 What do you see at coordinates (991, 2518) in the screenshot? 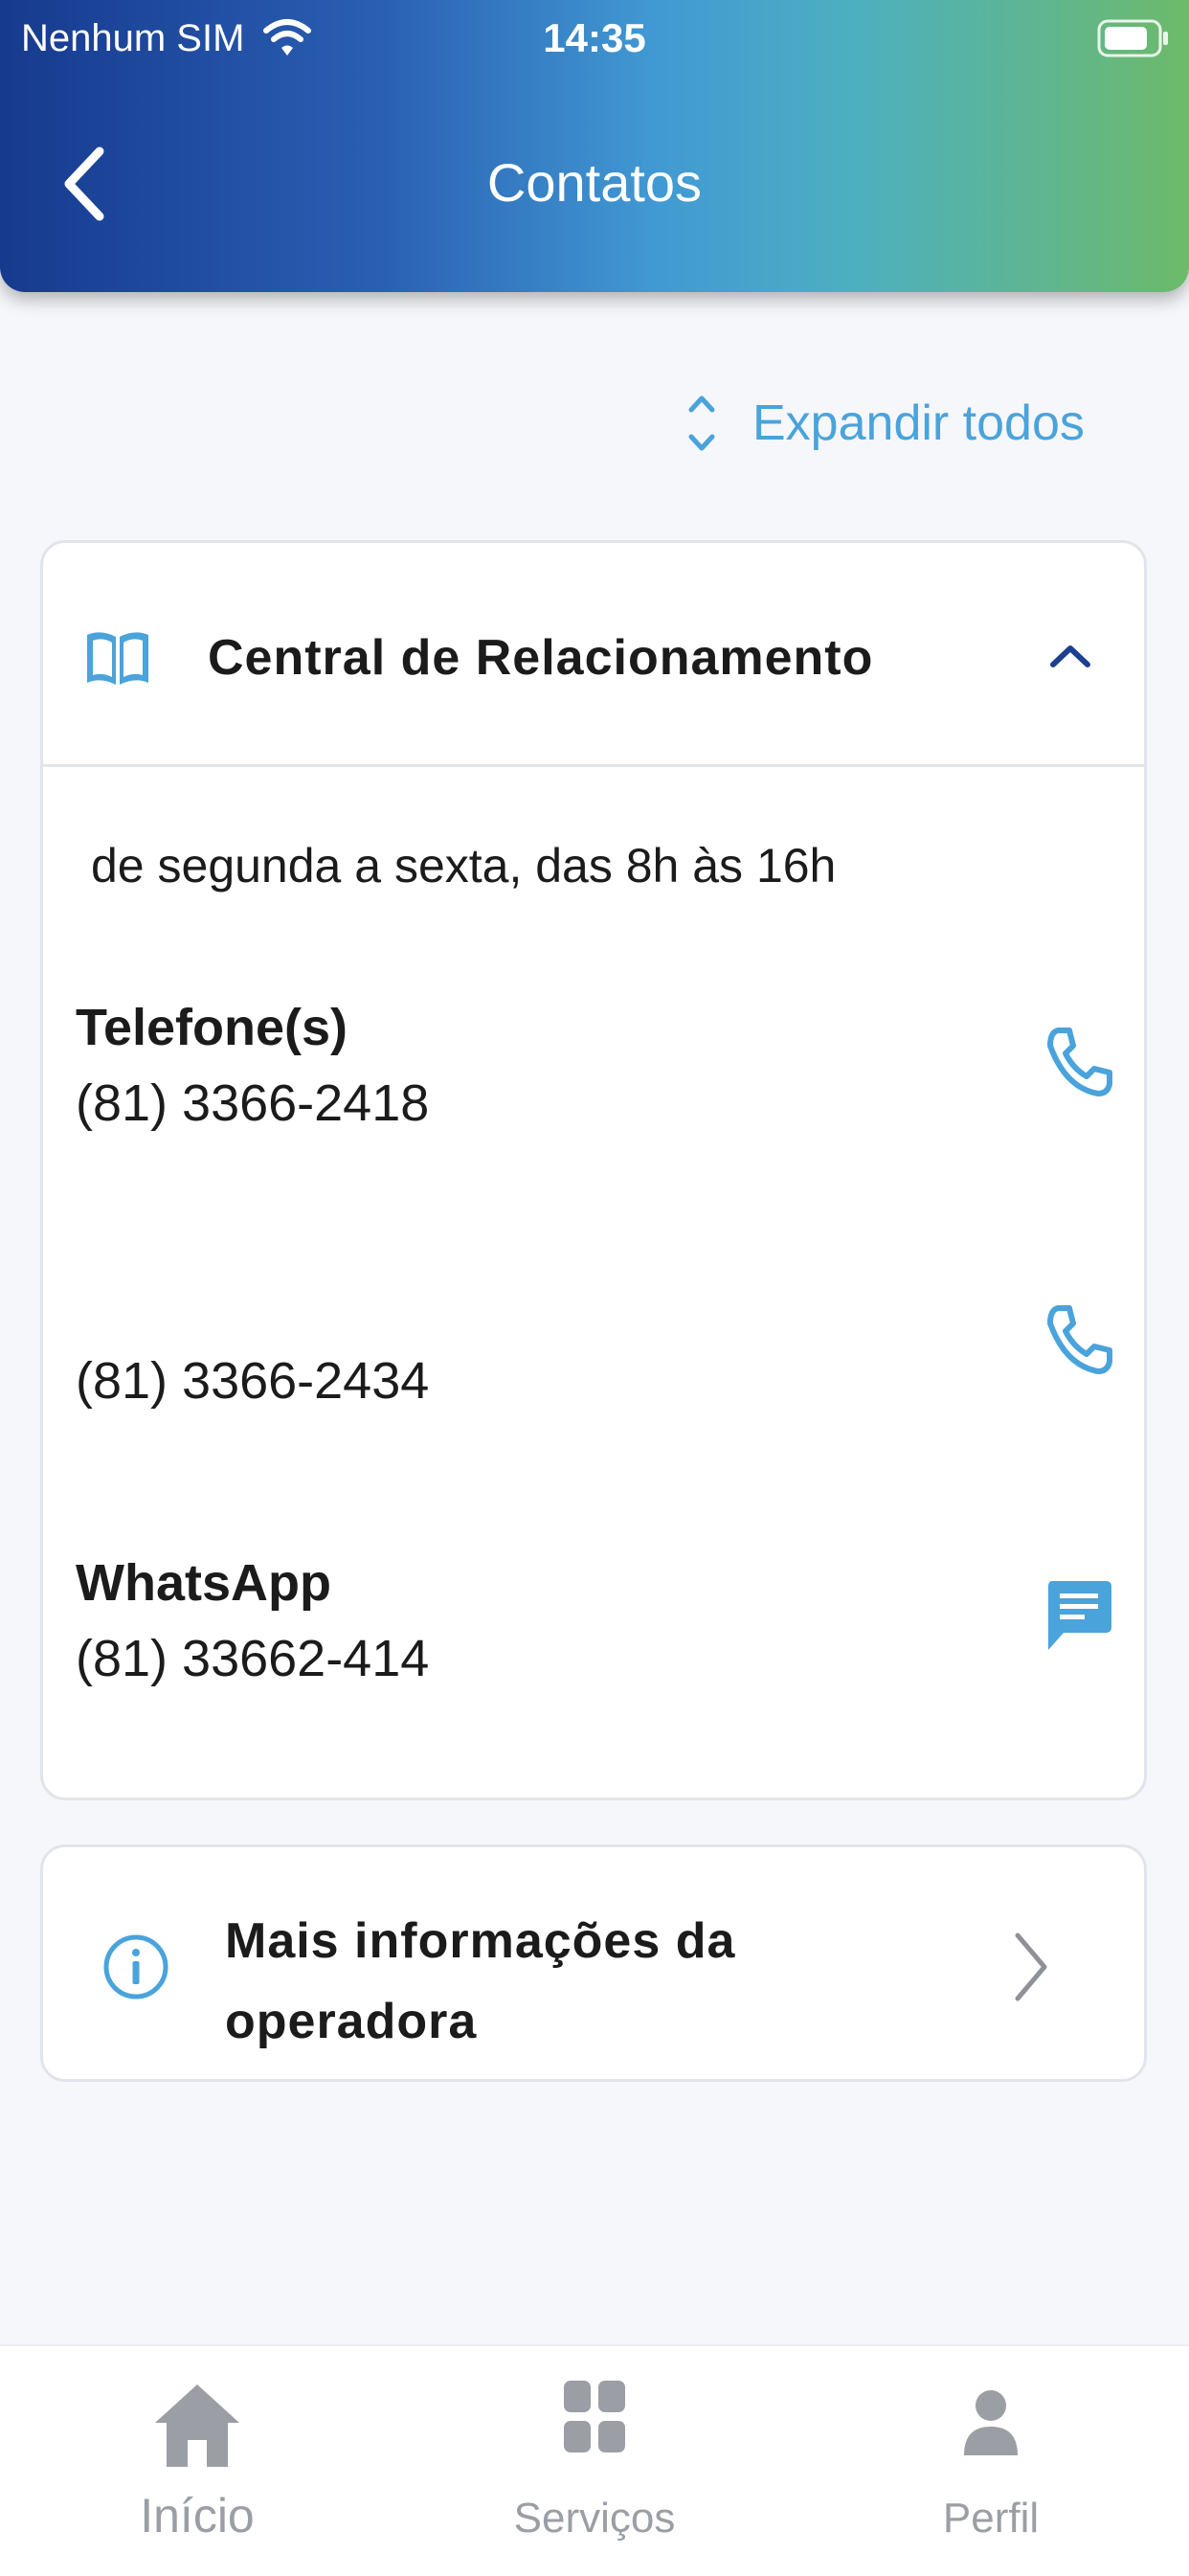
I see `tab-label: Perfil` at bounding box center [991, 2518].